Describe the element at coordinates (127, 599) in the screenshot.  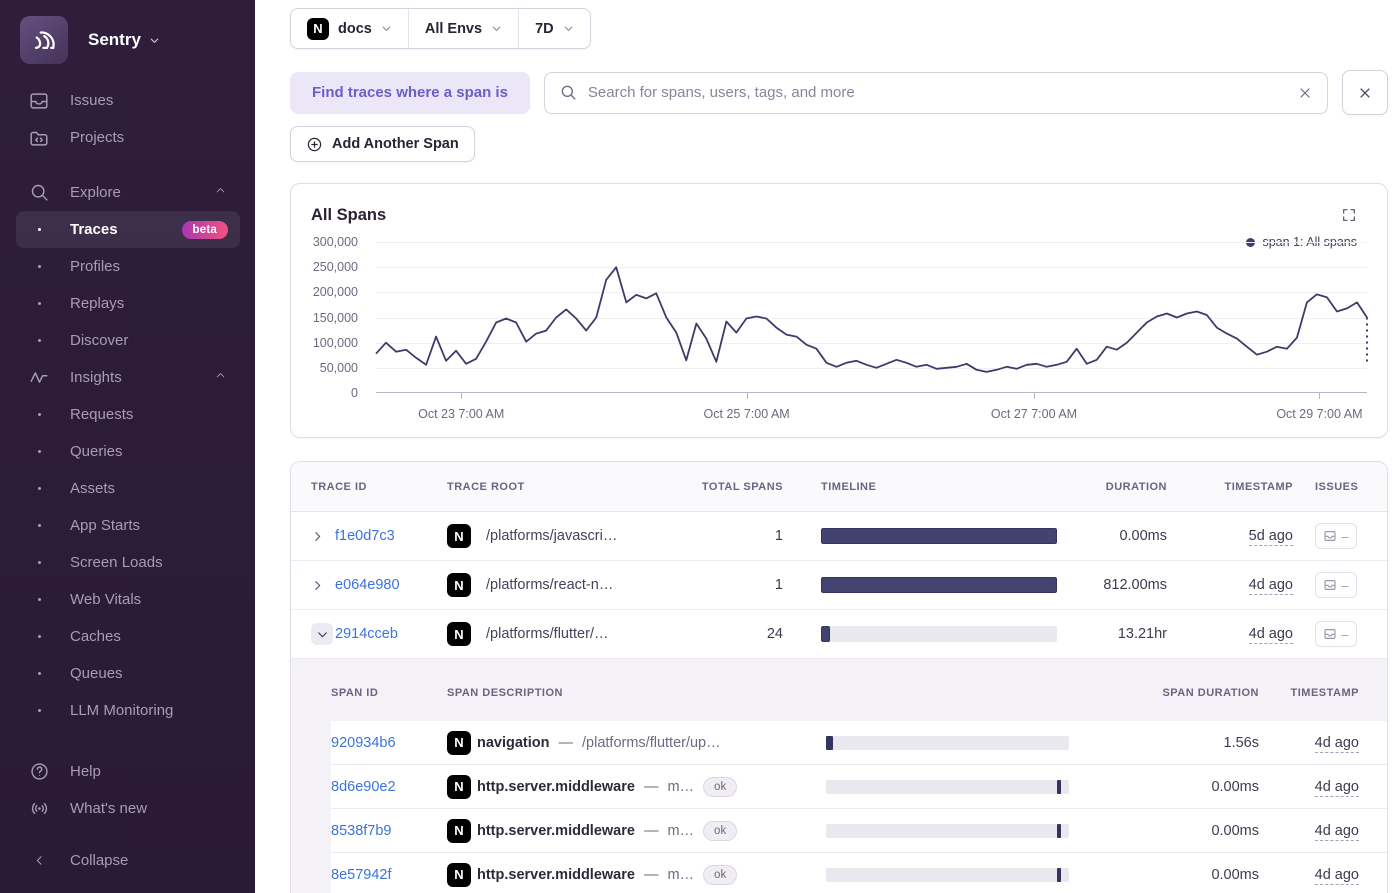
I see `sidebar-item-web-vitals: Web Vitals` at that location.